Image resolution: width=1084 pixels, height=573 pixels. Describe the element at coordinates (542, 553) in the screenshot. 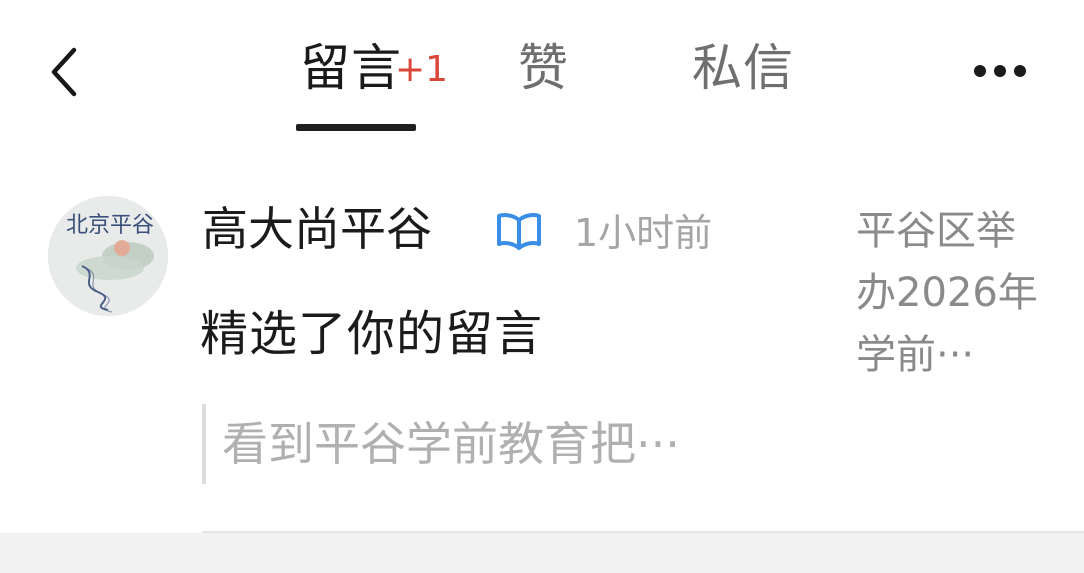

I see `list-background` at that location.